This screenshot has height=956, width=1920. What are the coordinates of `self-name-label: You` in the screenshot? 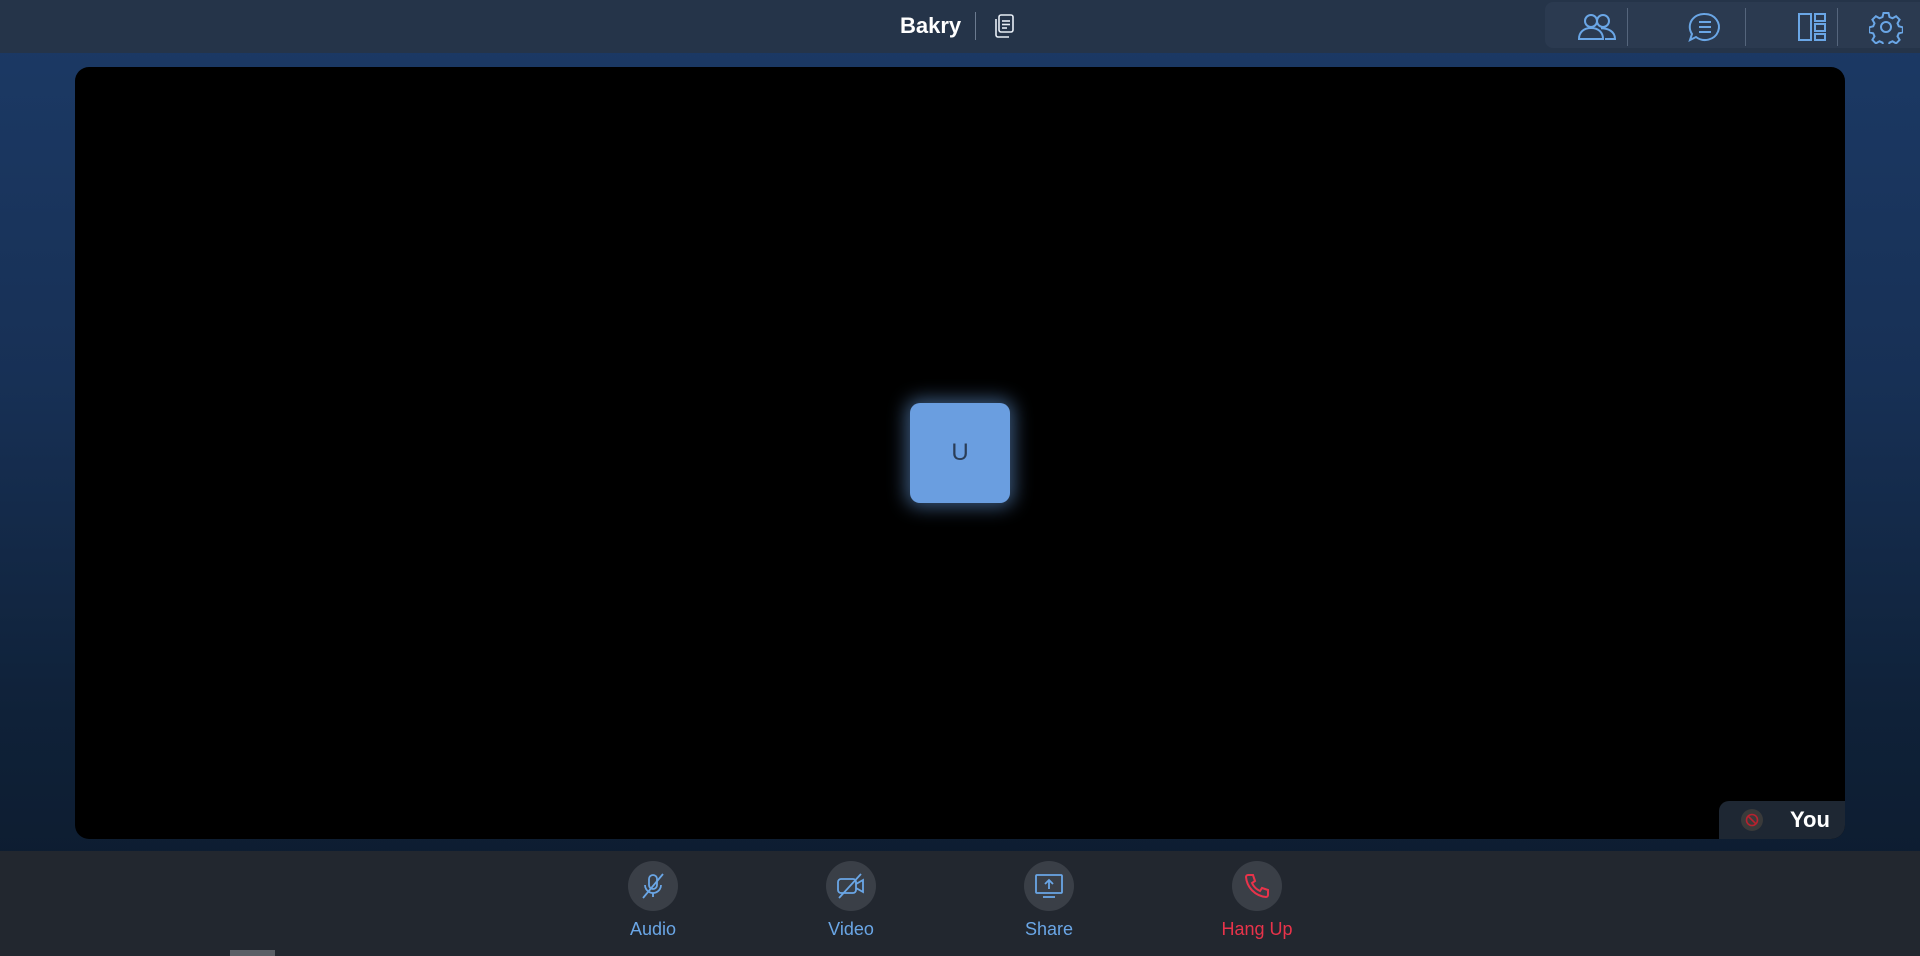 It's located at (1810, 819).